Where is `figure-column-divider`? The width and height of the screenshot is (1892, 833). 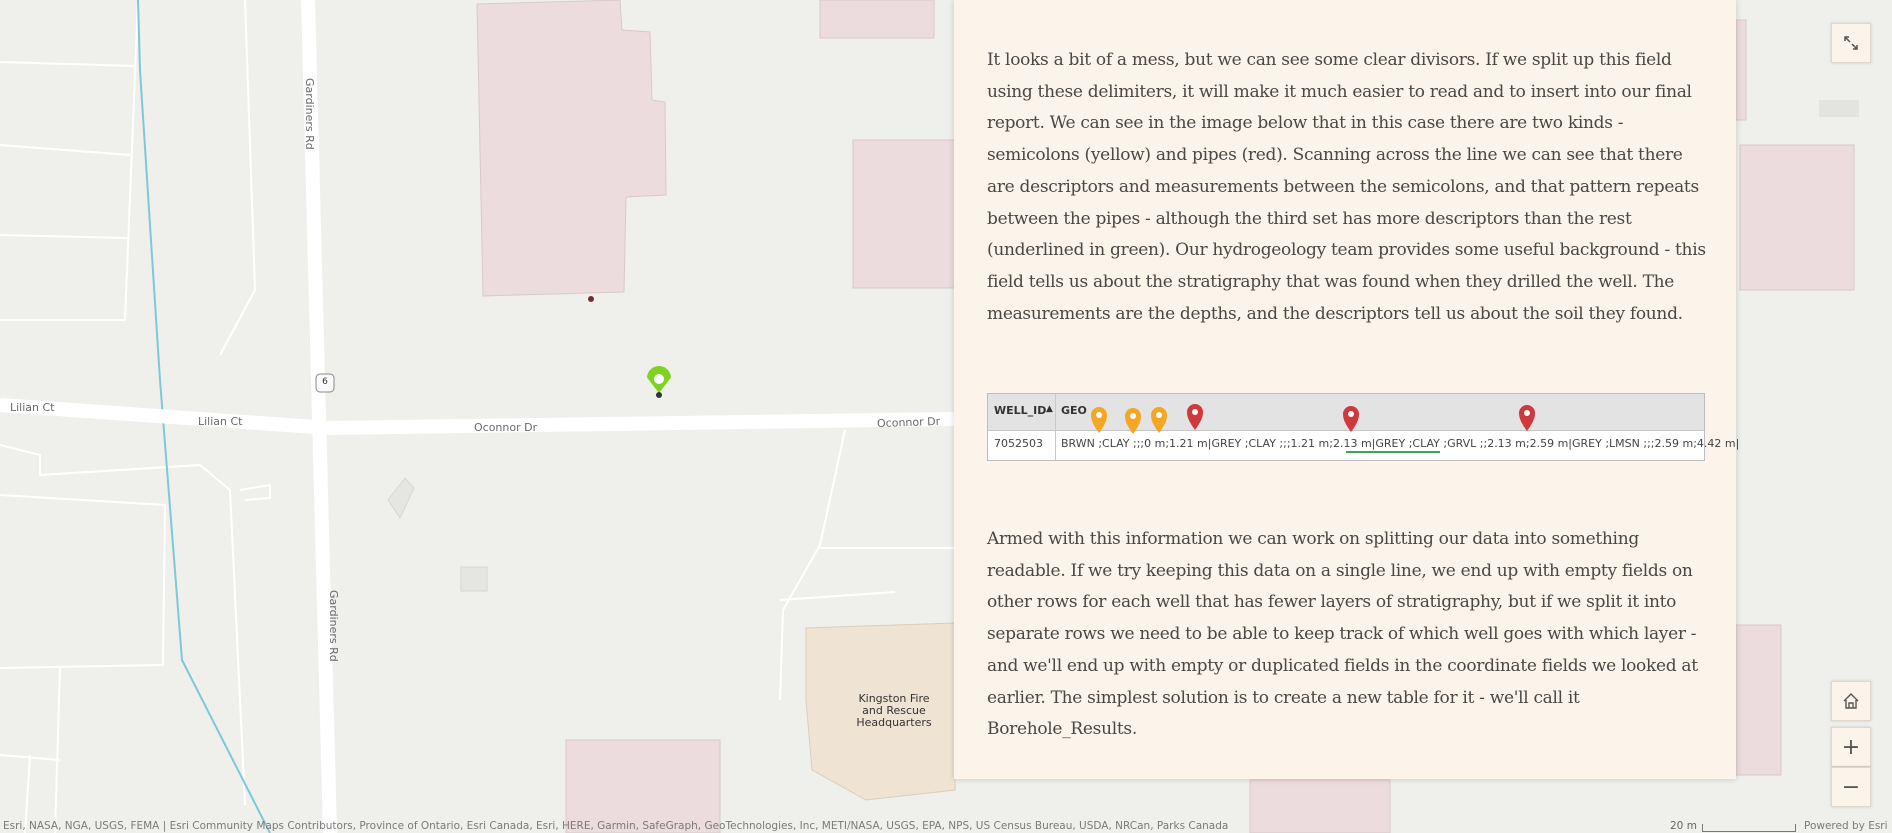
figure-column-divider is located at coordinates (1055, 427).